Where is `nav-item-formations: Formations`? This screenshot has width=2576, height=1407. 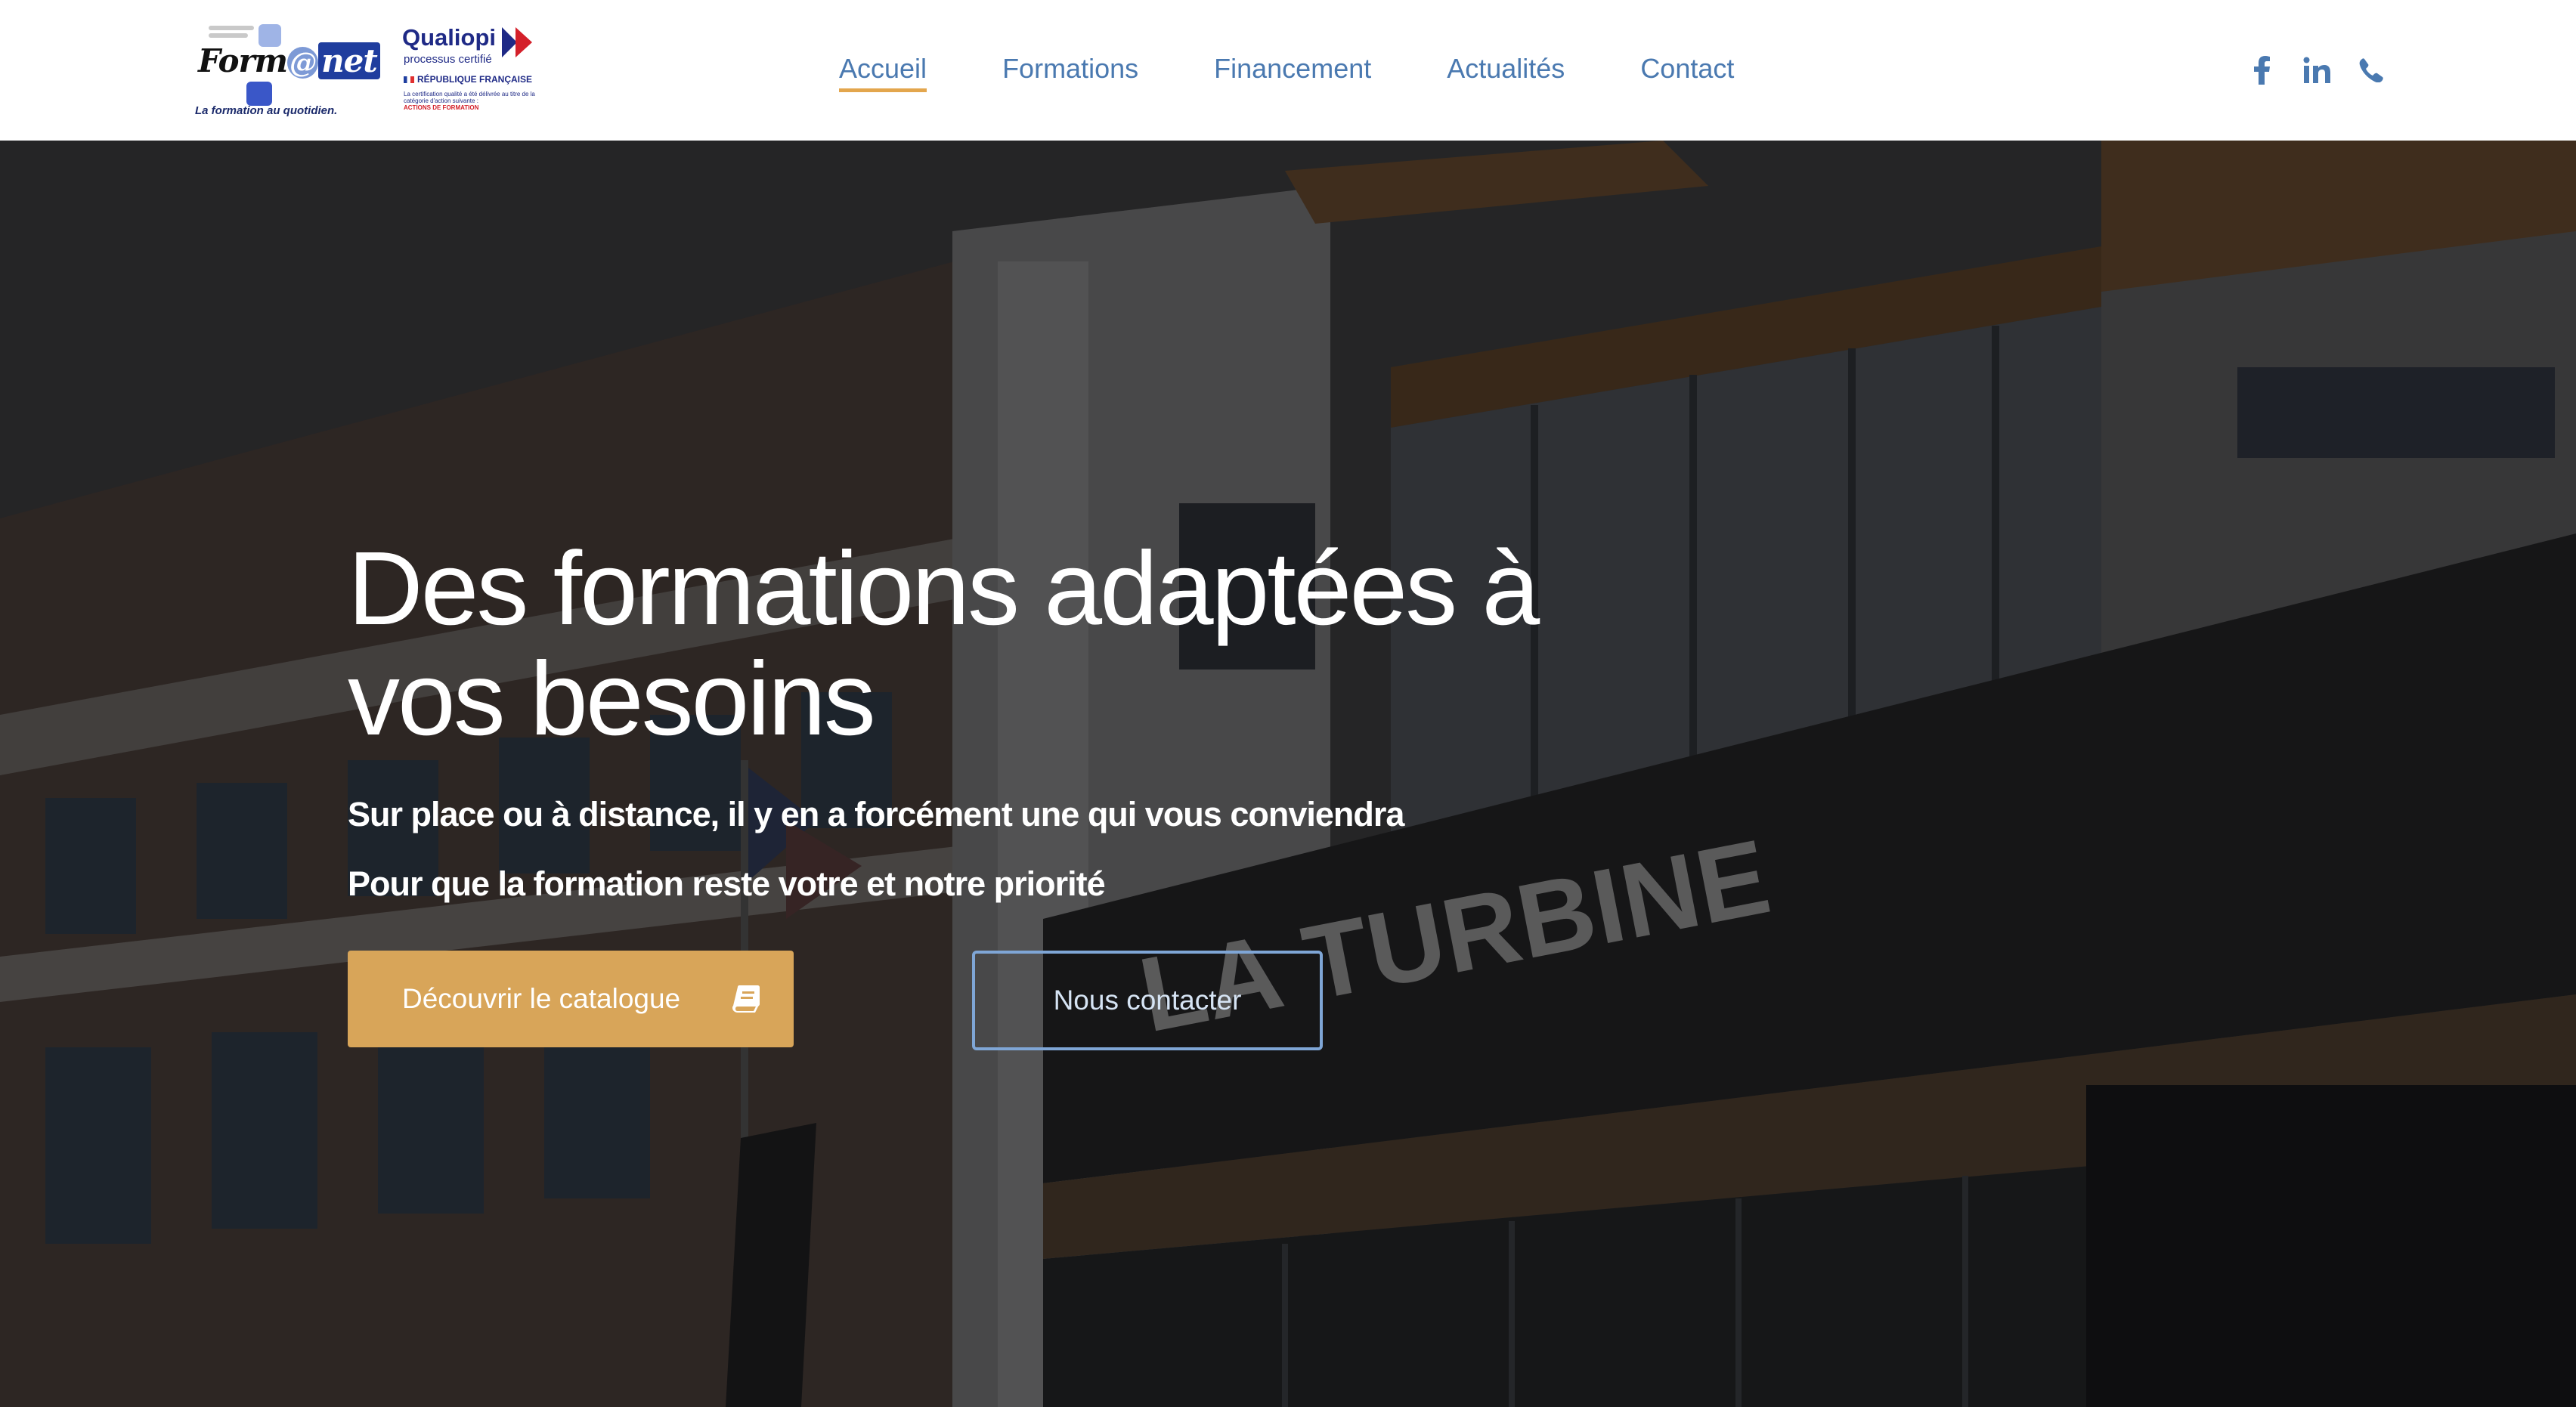
nav-item-formations: Formations is located at coordinates (1070, 71).